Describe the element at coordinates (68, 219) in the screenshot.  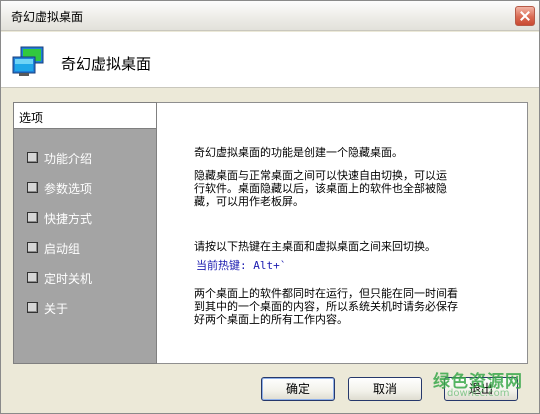
I see `sidebar-item-label: 快捷方式` at that location.